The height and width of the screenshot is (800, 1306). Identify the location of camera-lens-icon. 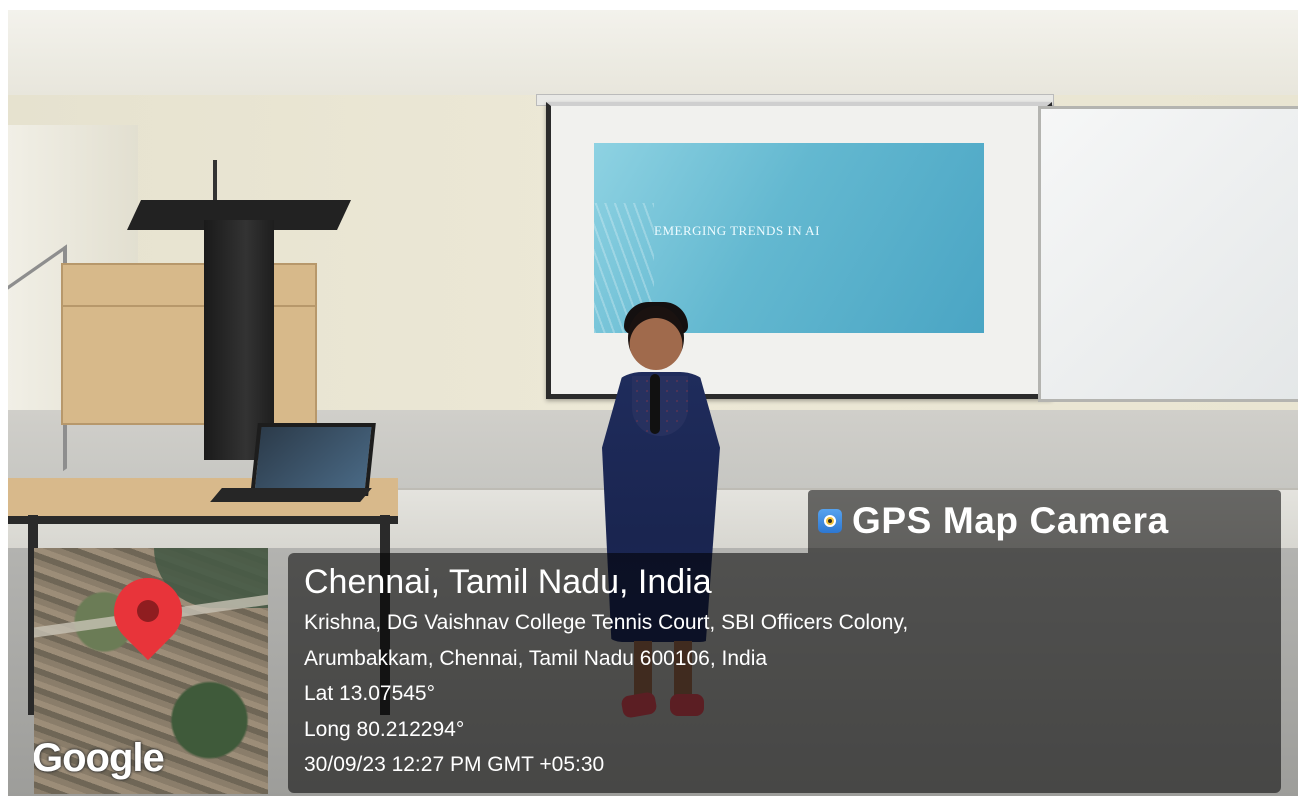
(830, 521).